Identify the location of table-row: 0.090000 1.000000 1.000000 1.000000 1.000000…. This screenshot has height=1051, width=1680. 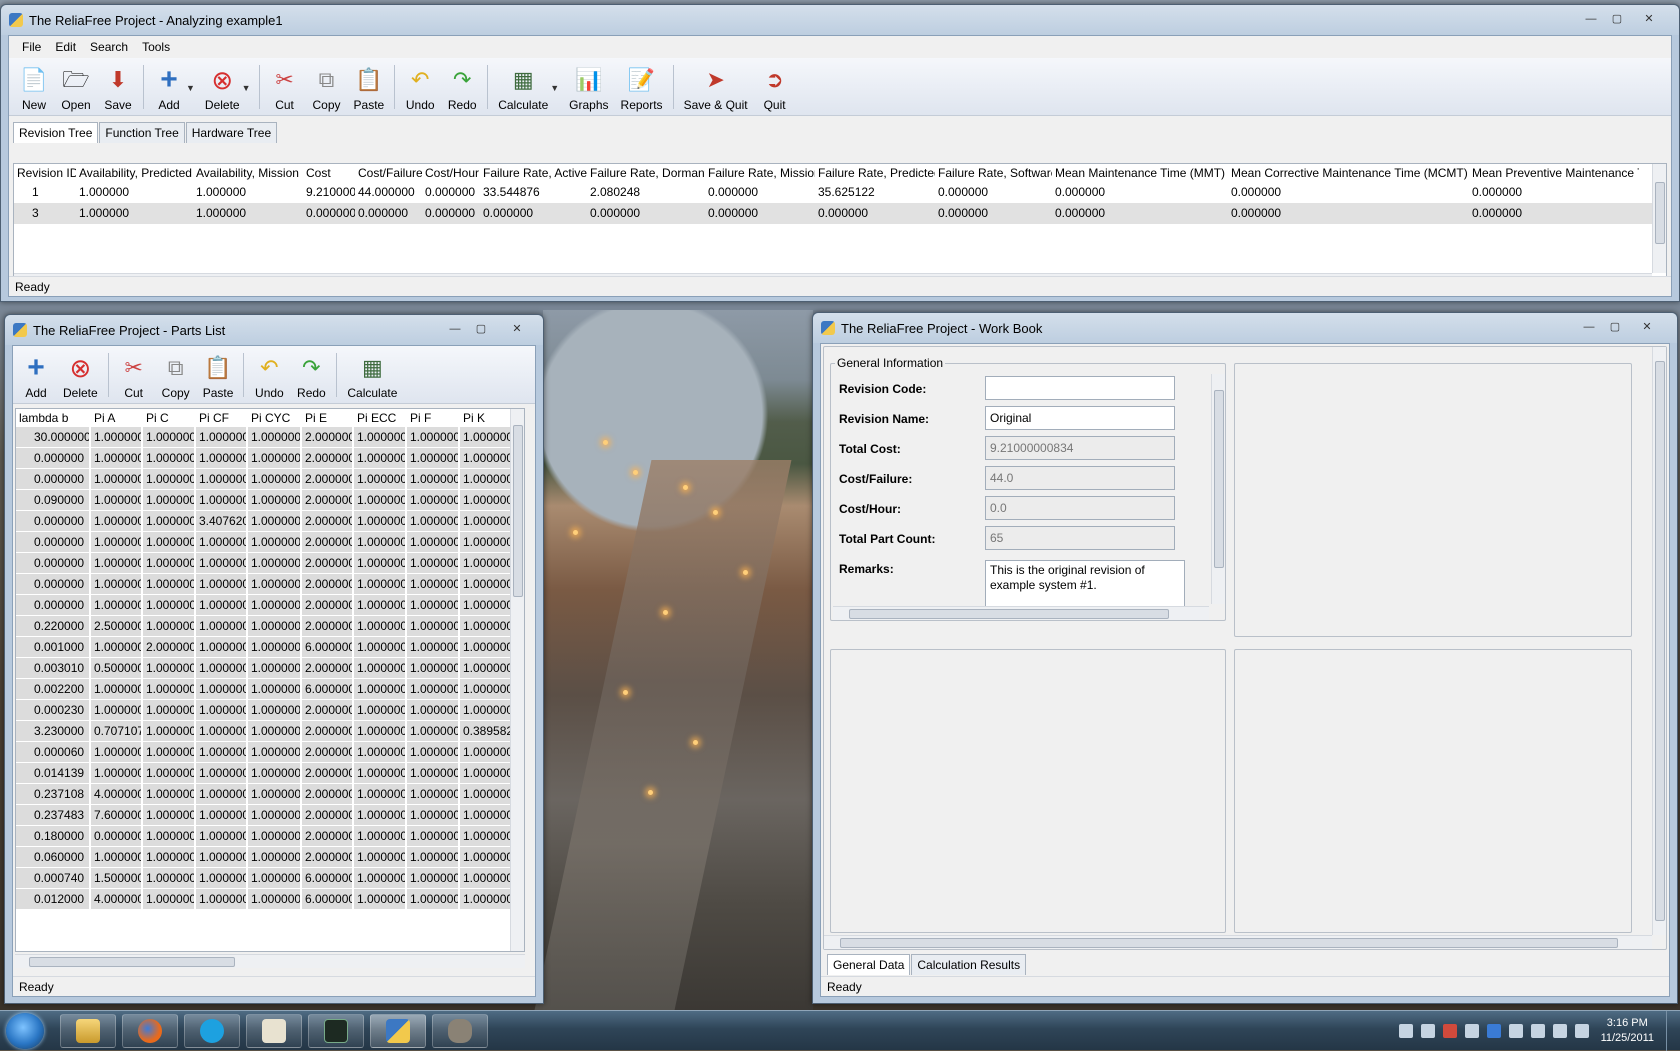
(270, 500).